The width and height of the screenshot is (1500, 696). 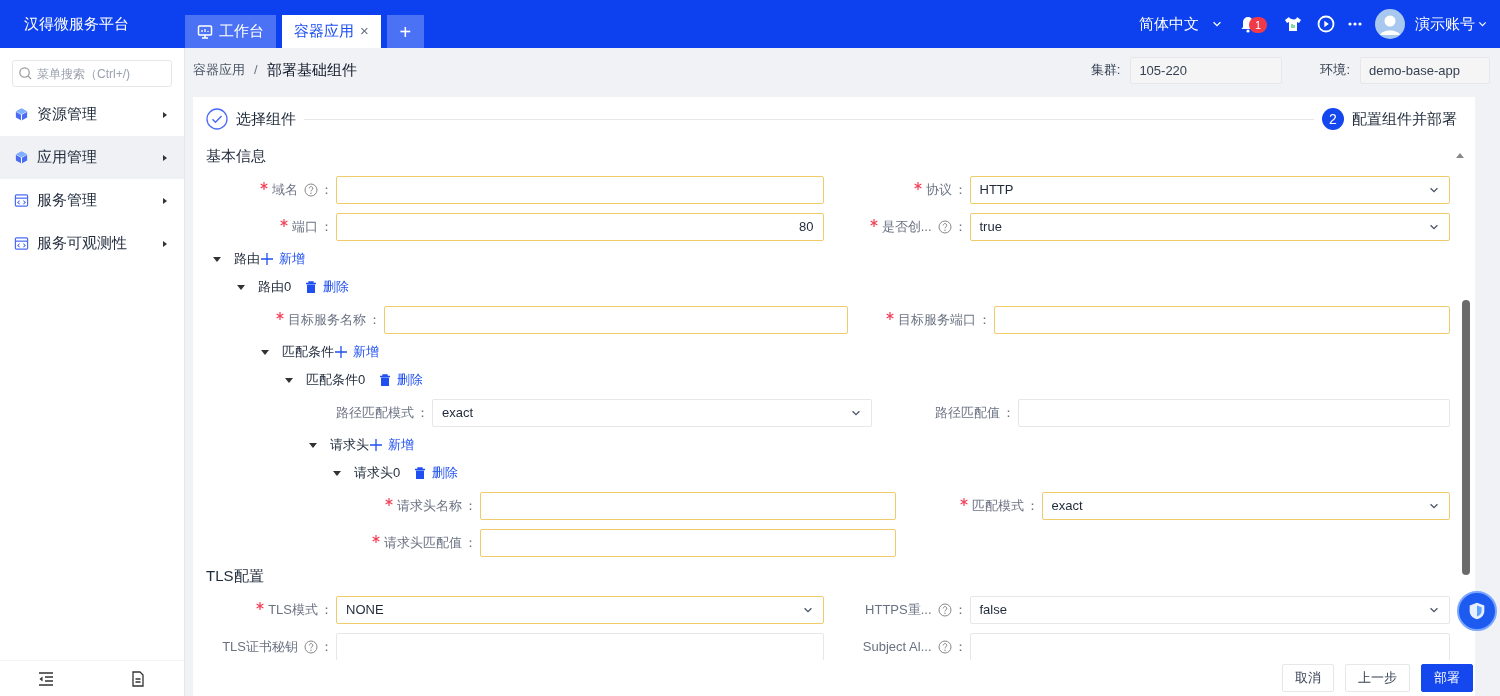 What do you see at coordinates (92, 114) in the screenshot?
I see `menu-item: 资源管理` at bounding box center [92, 114].